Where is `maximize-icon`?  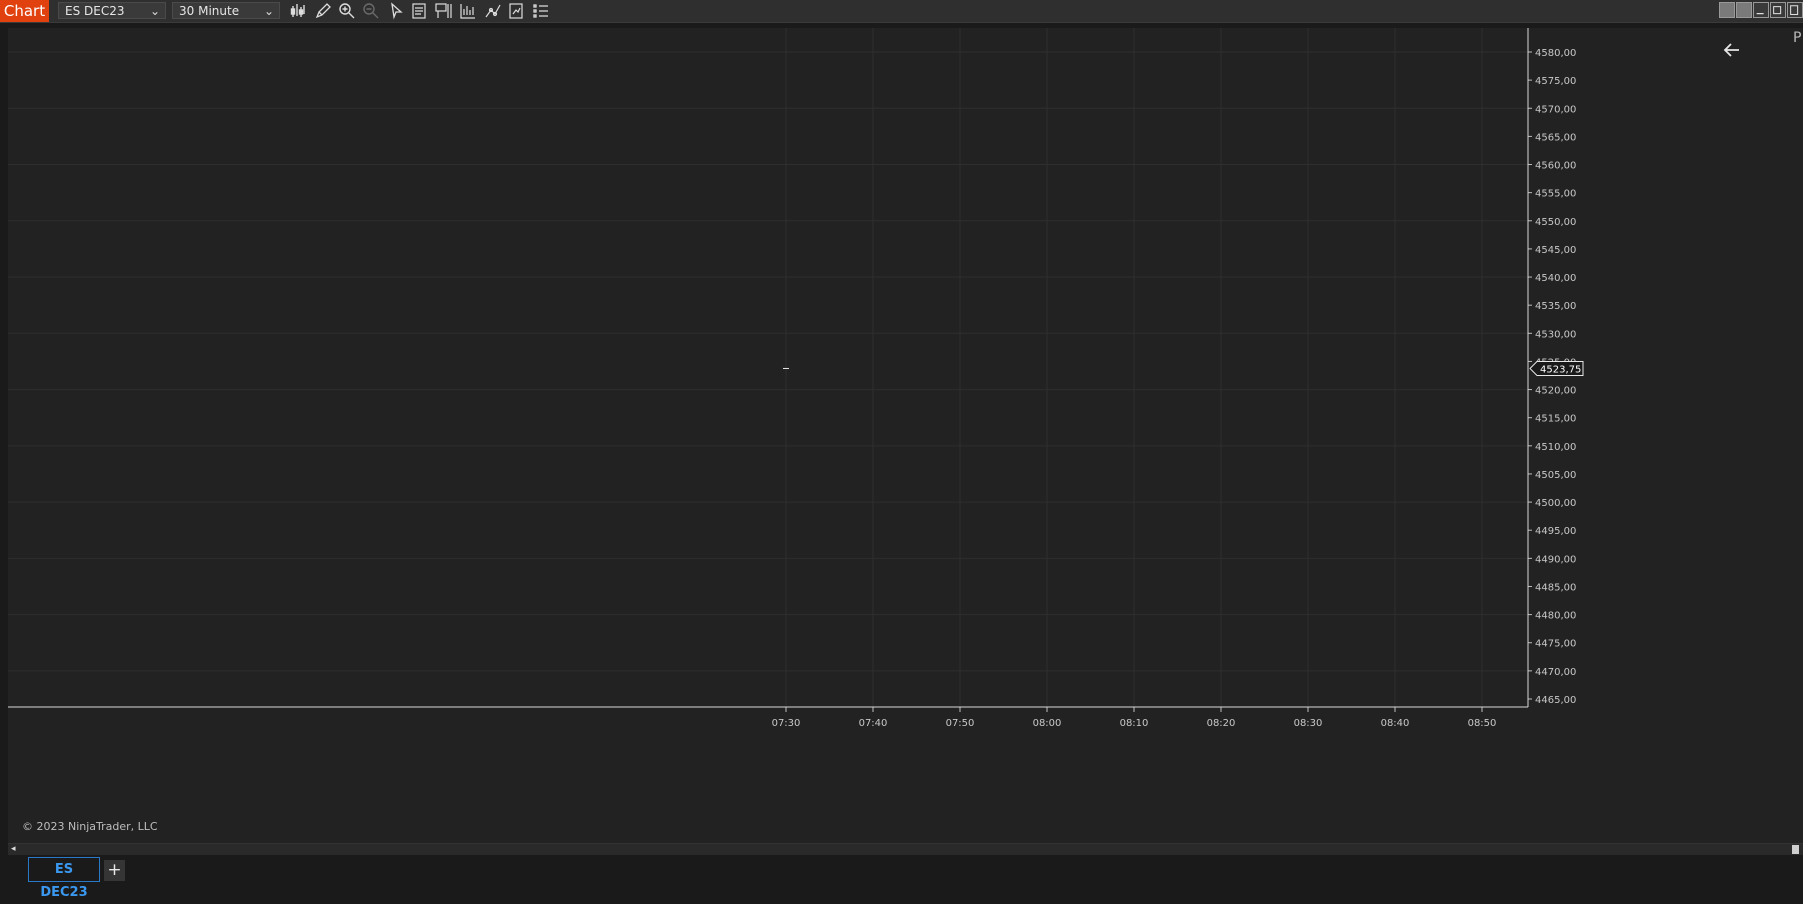
maximize-icon is located at coordinates (1778, 10).